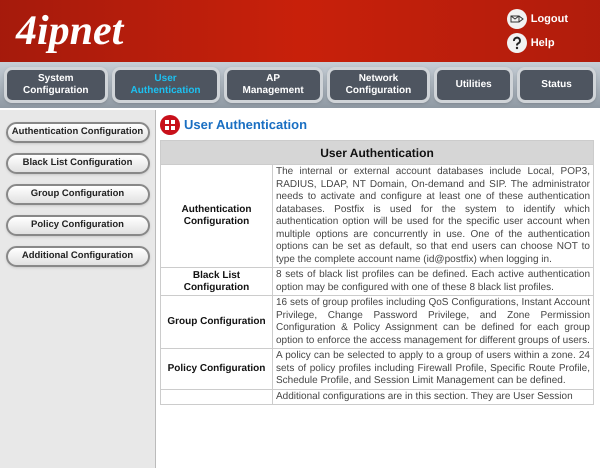 This screenshot has width=600, height=468. I want to click on sidebar-item: Black List Configuration, so click(78, 163).